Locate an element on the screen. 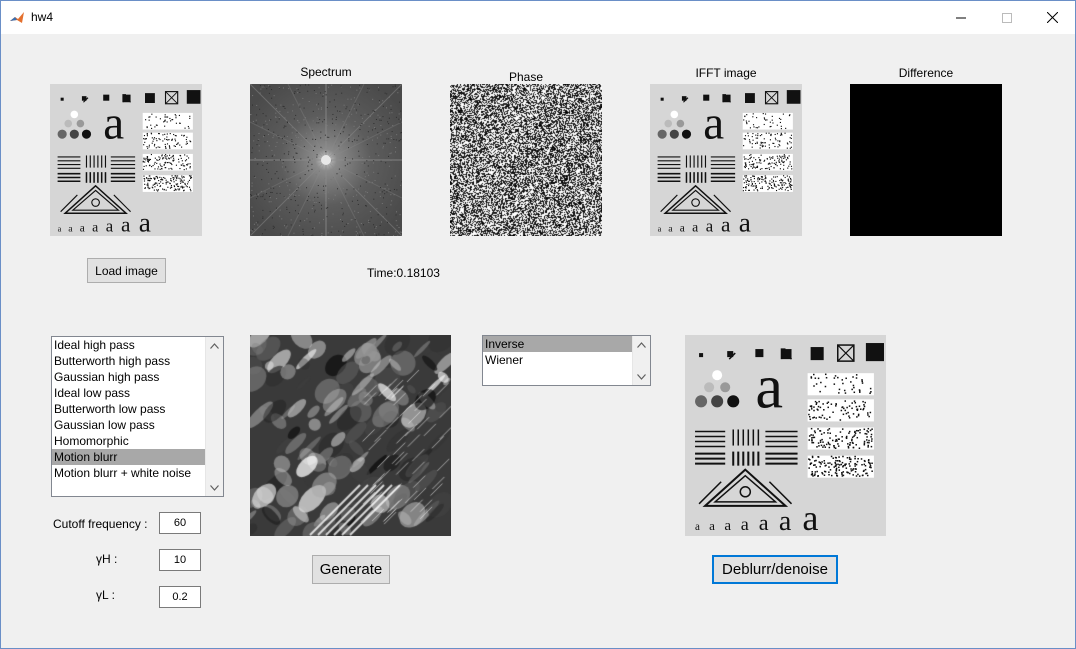 The width and height of the screenshot is (1076, 649). list-item: Butterworth high pass is located at coordinates (129, 361).